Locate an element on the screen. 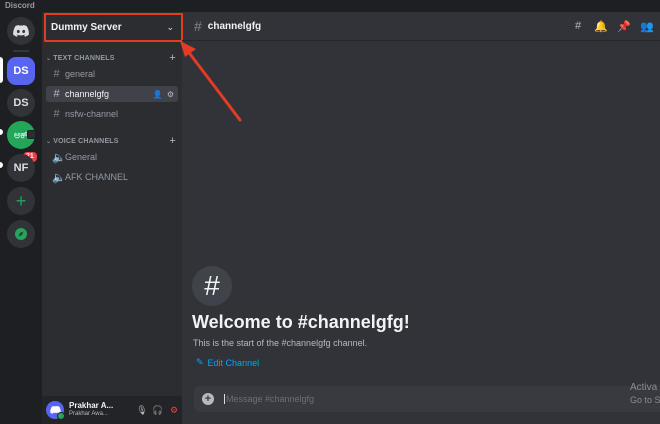 This screenshot has width=660, height=424. threads-icon: # is located at coordinates (578, 26).